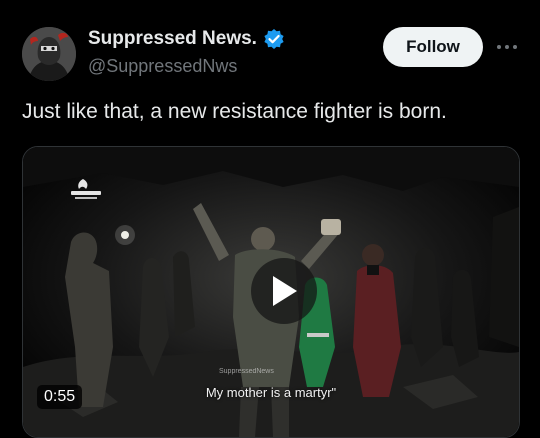 The height and width of the screenshot is (438, 540). What do you see at coordinates (246, 371) in the screenshot?
I see `video-watermark-text: SuppressedNews` at bounding box center [246, 371].